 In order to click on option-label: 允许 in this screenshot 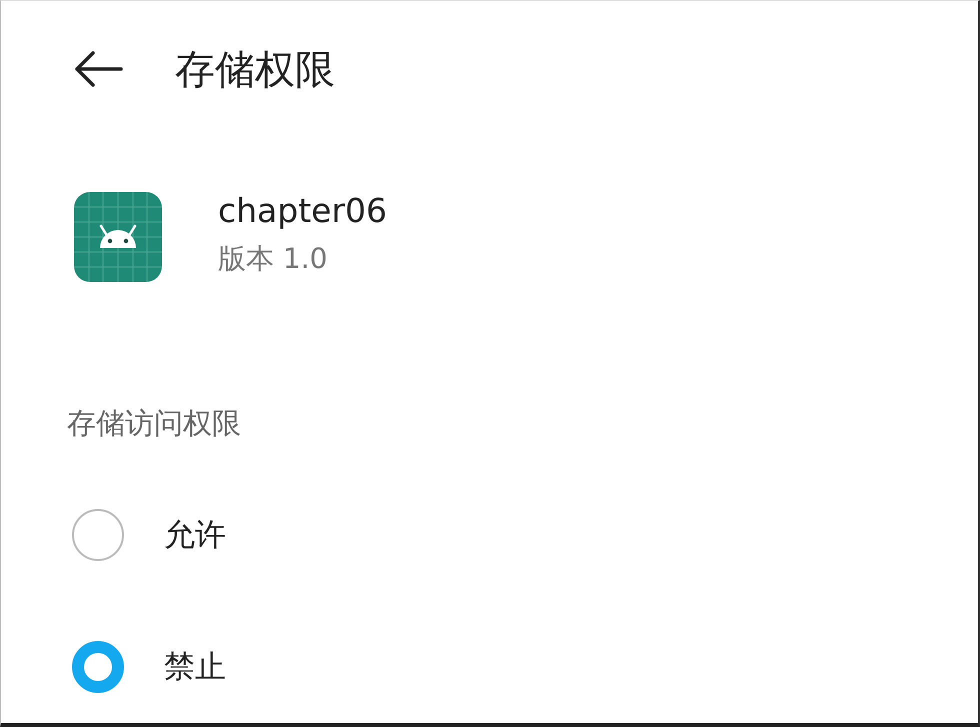, I will do `click(195, 535)`.